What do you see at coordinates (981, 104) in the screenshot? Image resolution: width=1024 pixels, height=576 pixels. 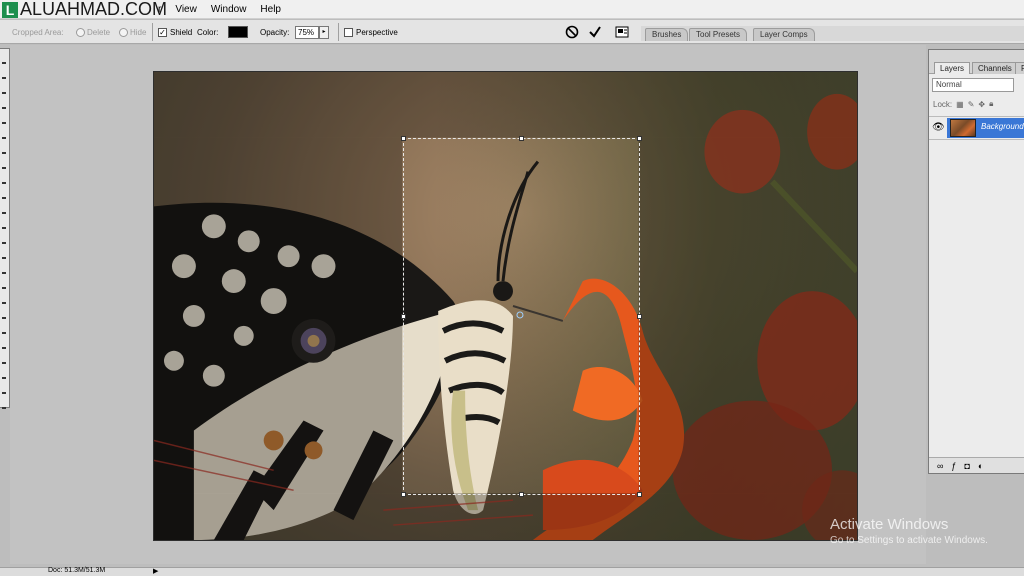 I see `lock-position-icon: ✥` at bounding box center [981, 104].